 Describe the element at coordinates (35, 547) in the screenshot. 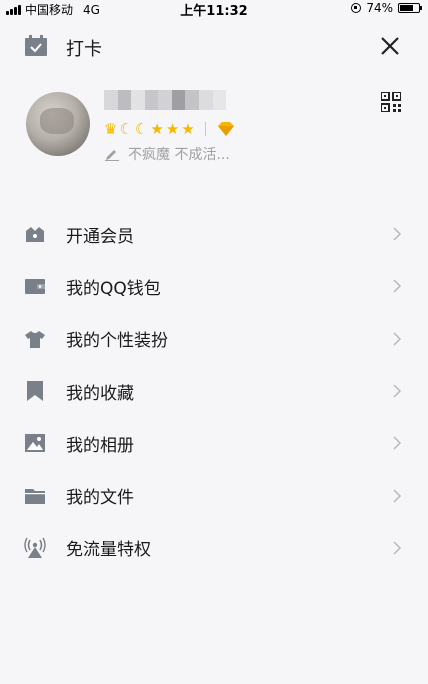

I see `broadcast-icon` at that location.